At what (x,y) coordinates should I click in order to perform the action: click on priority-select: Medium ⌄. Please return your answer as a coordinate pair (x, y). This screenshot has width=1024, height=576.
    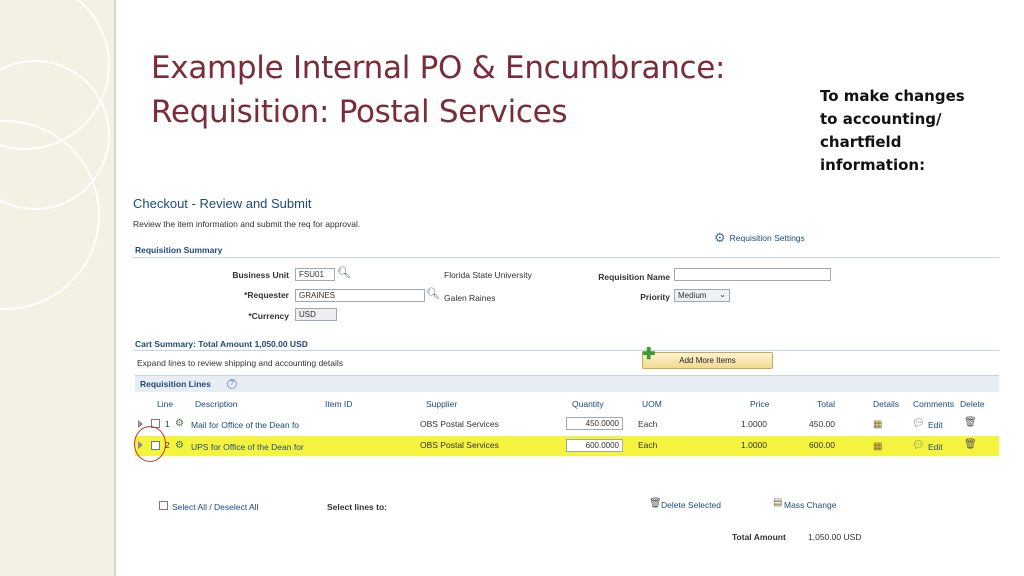
    Looking at the image, I should click on (702, 295).